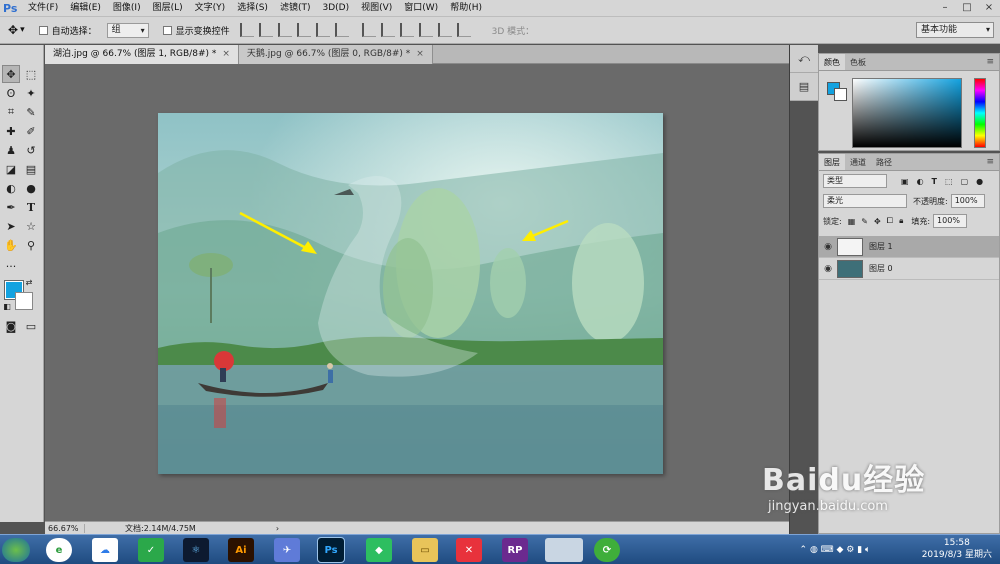  What do you see at coordinates (955, 30) in the screenshot?
I see `workspace-dropdown: 基本功能` at bounding box center [955, 30].